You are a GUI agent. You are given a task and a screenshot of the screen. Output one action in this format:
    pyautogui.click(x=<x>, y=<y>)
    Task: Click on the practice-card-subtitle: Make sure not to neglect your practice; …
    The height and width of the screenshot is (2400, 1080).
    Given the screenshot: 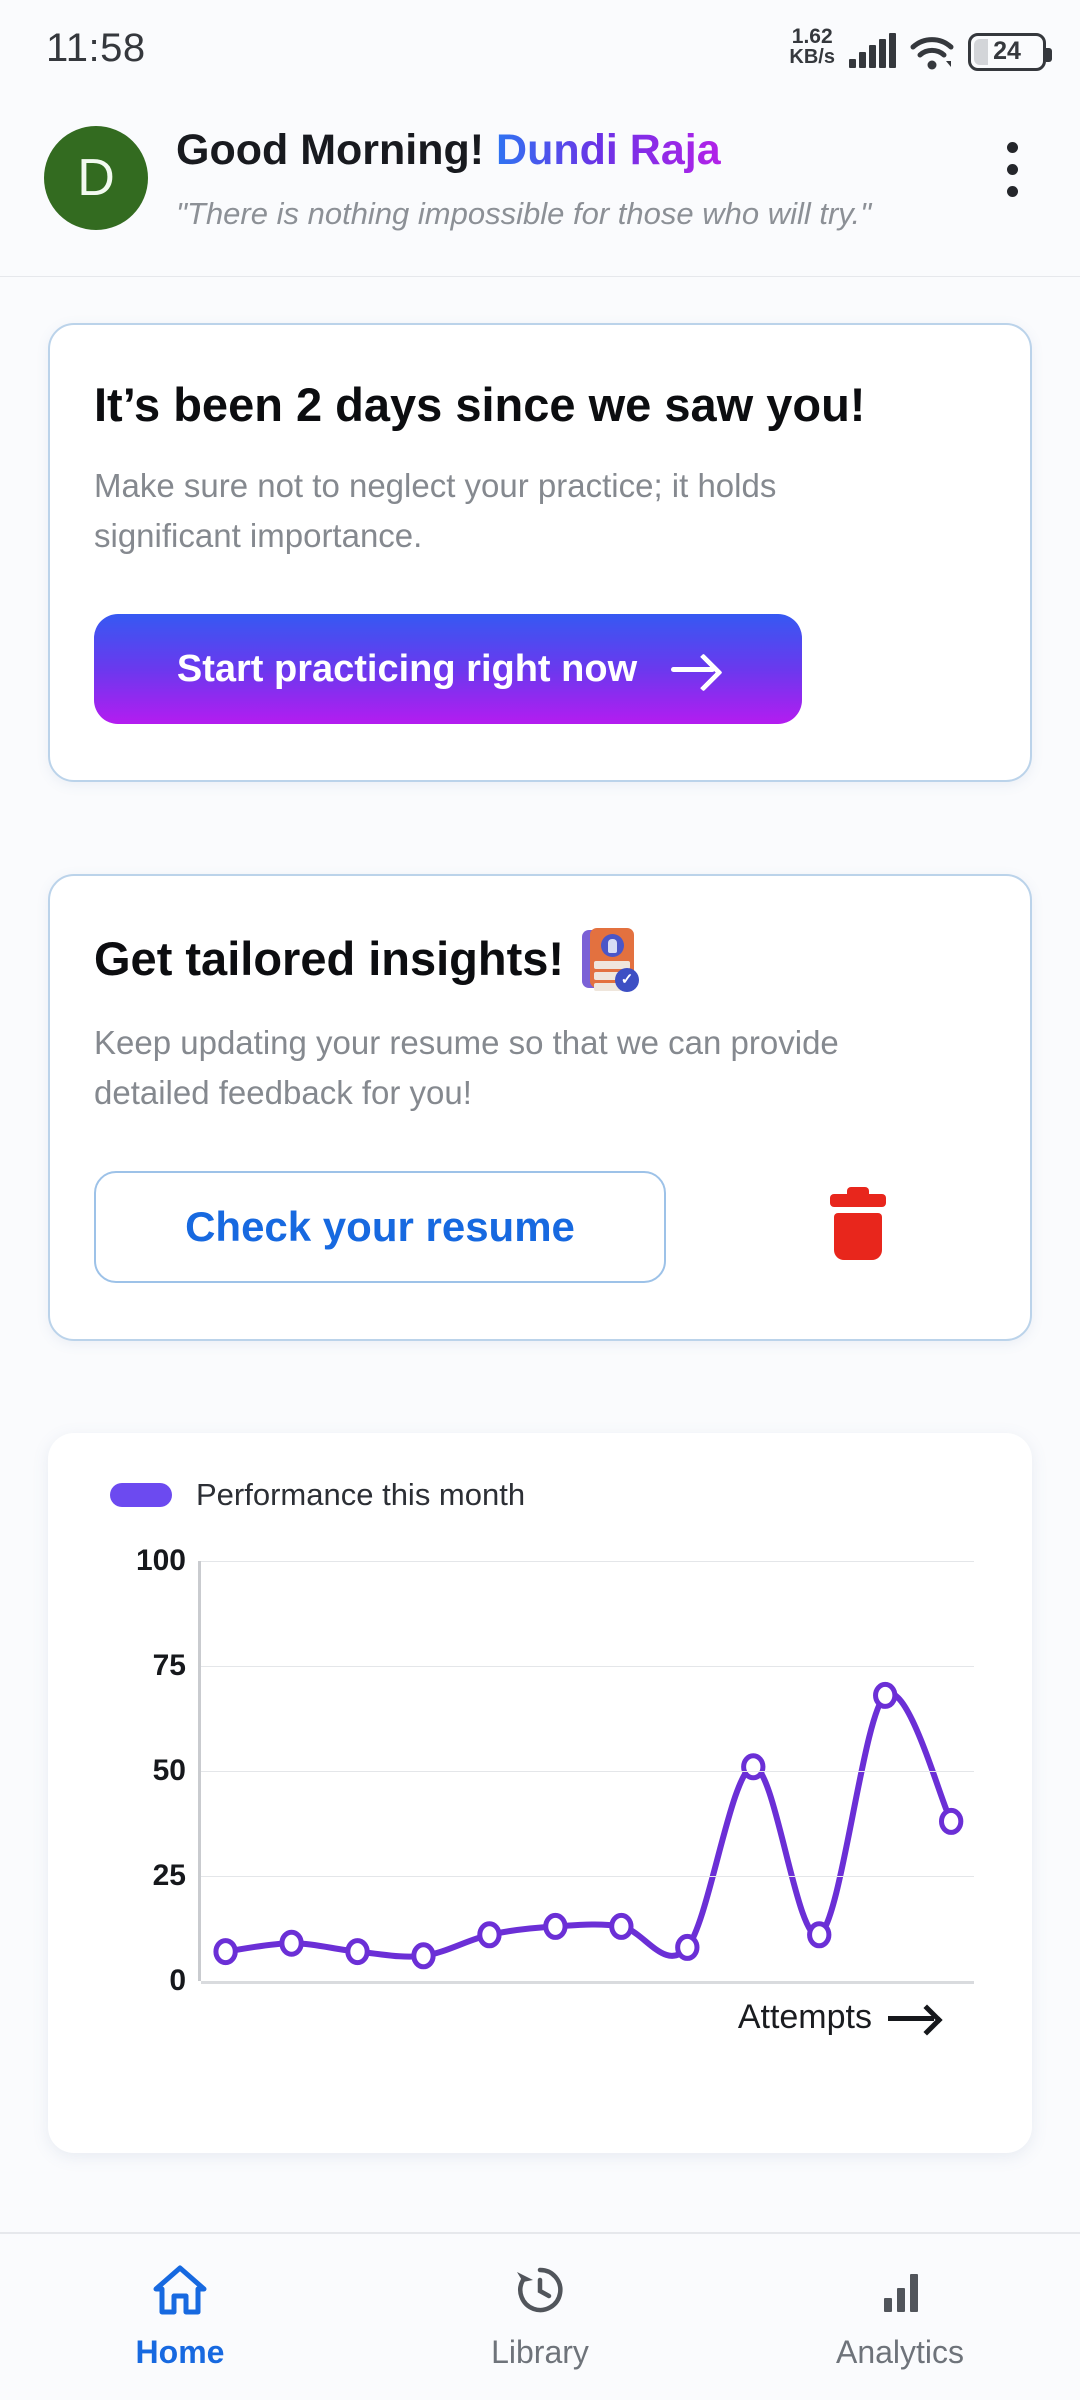 What is the action you would take?
    pyautogui.click(x=435, y=510)
    